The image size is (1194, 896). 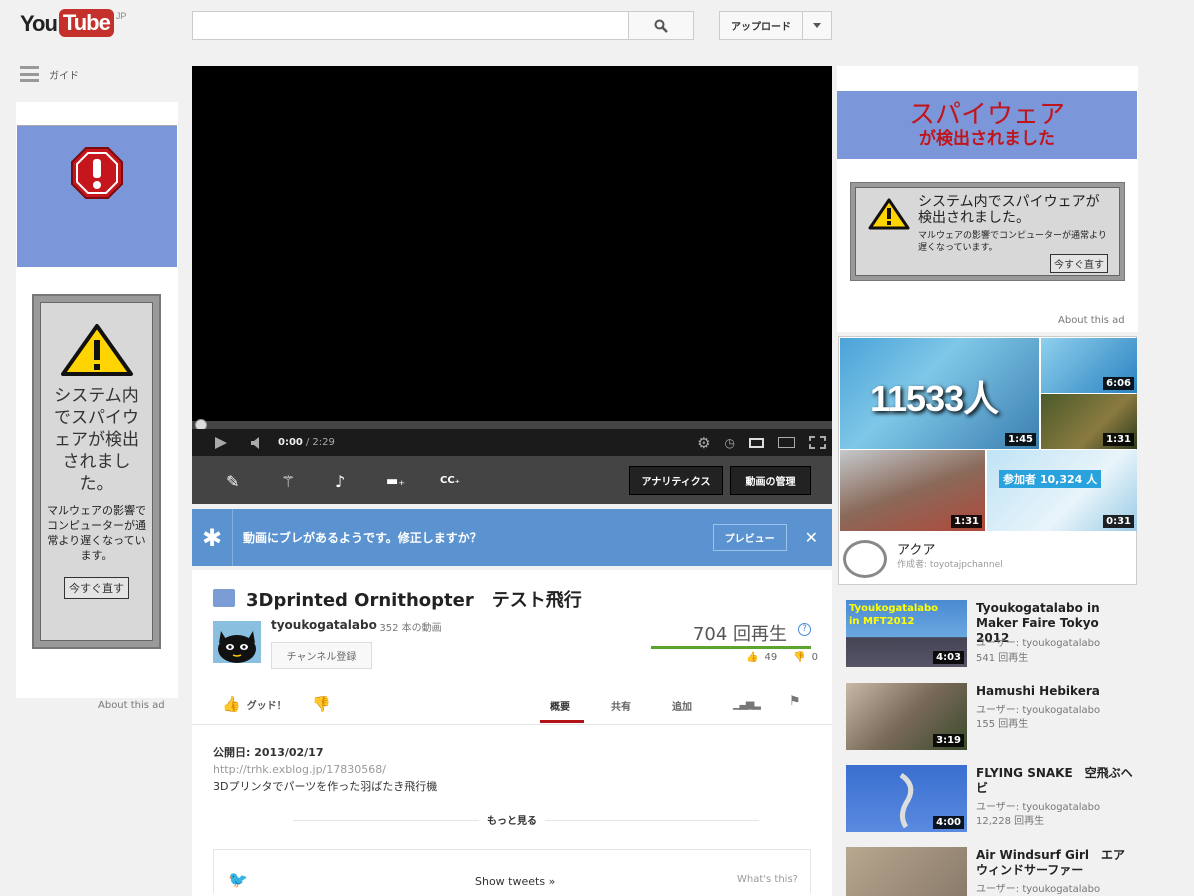 What do you see at coordinates (254, 704) in the screenshot?
I see `like-button: 👍 グッド！` at bounding box center [254, 704].